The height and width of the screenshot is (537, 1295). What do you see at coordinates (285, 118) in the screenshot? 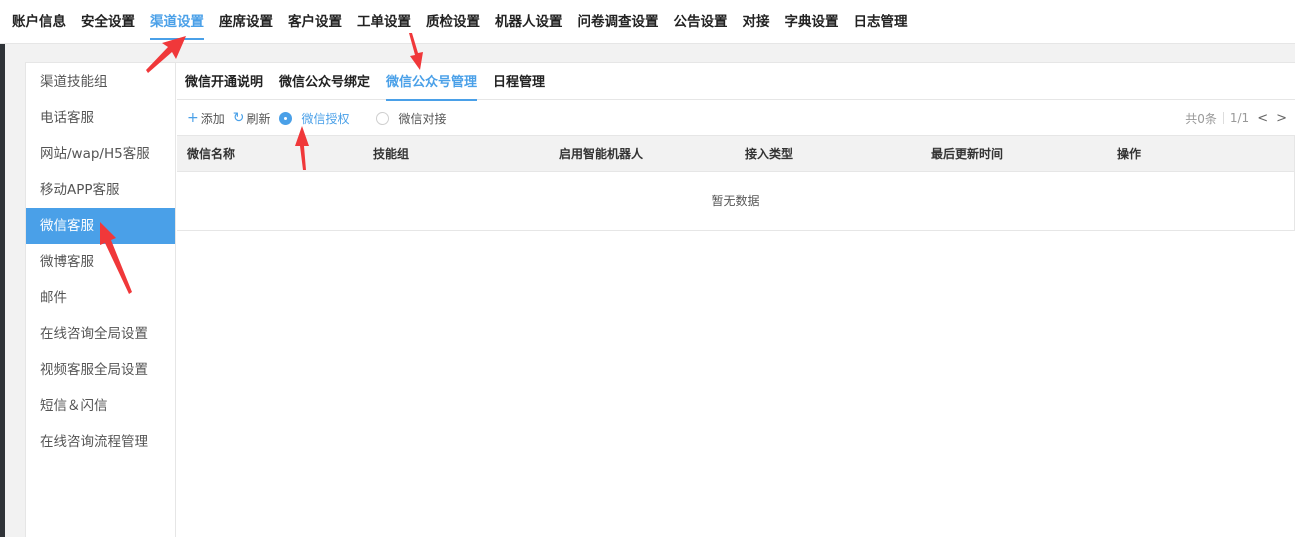
I see `radio-checked-icon` at bounding box center [285, 118].